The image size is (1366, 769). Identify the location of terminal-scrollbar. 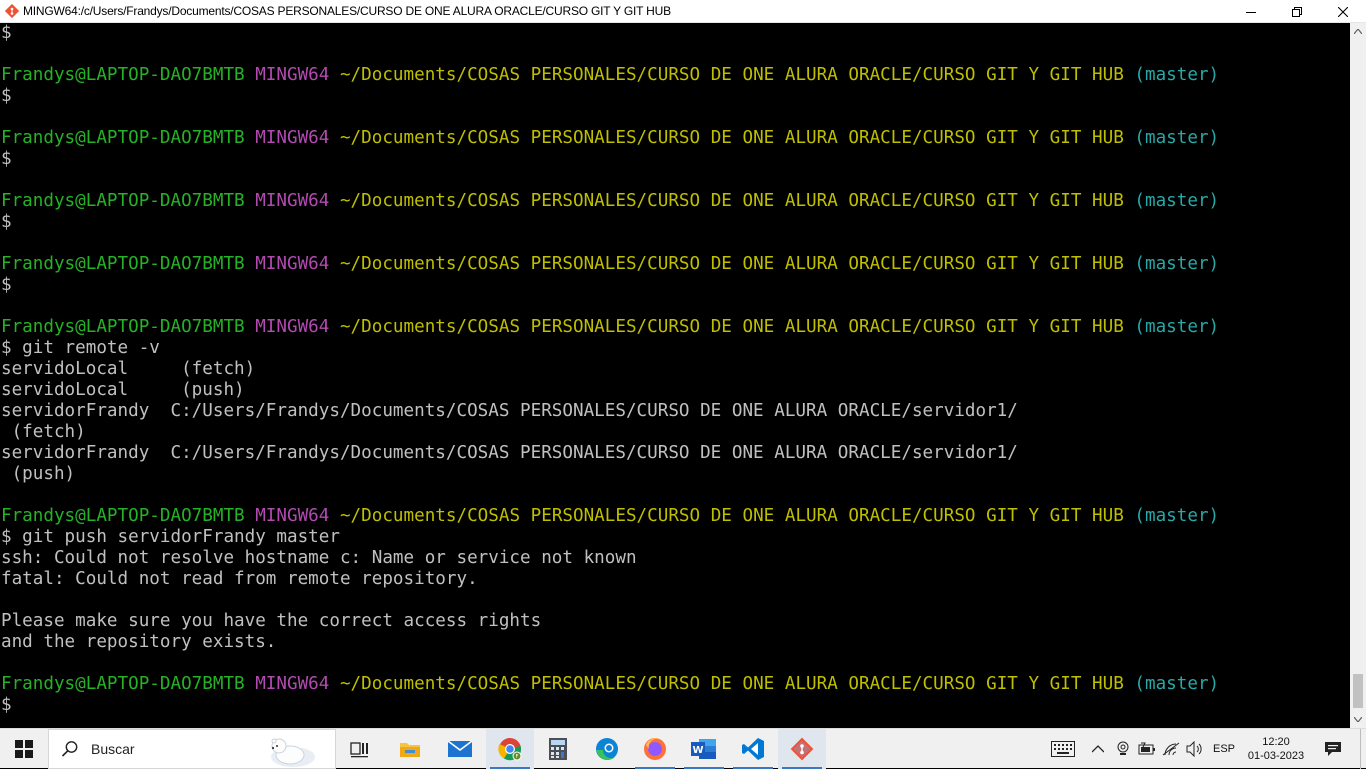
(1358, 375).